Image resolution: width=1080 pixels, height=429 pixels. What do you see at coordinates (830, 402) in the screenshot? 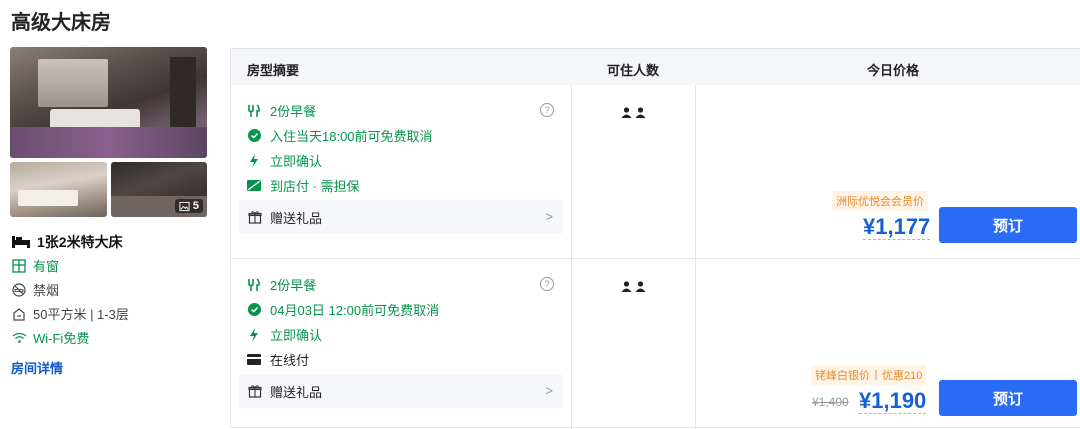
I see `original-price: ¥1,400` at bounding box center [830, 402].